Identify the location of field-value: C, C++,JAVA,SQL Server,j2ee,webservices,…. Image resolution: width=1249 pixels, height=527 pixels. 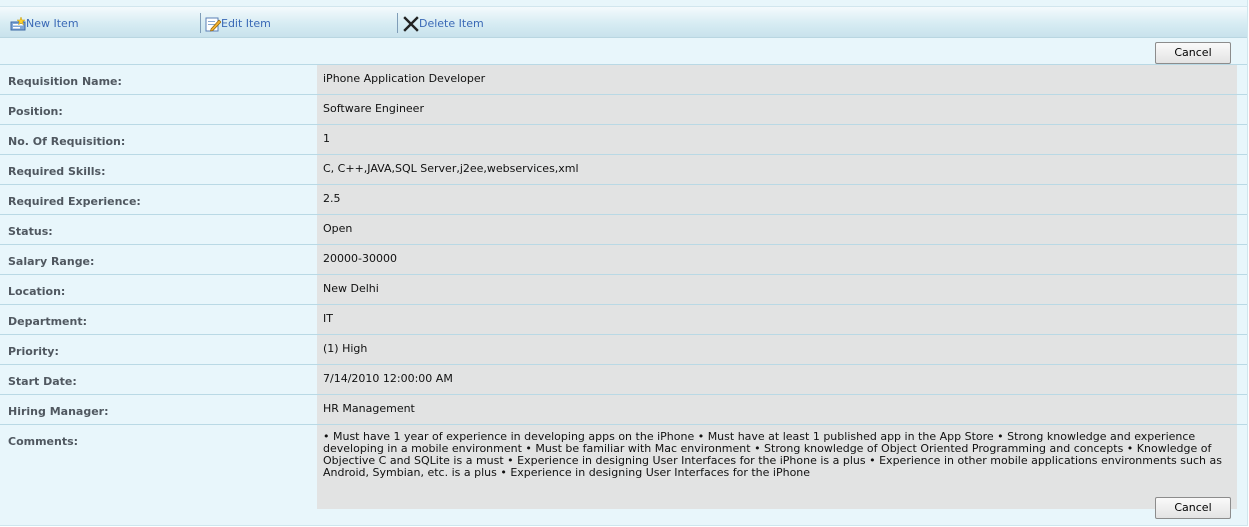
(777, 169).